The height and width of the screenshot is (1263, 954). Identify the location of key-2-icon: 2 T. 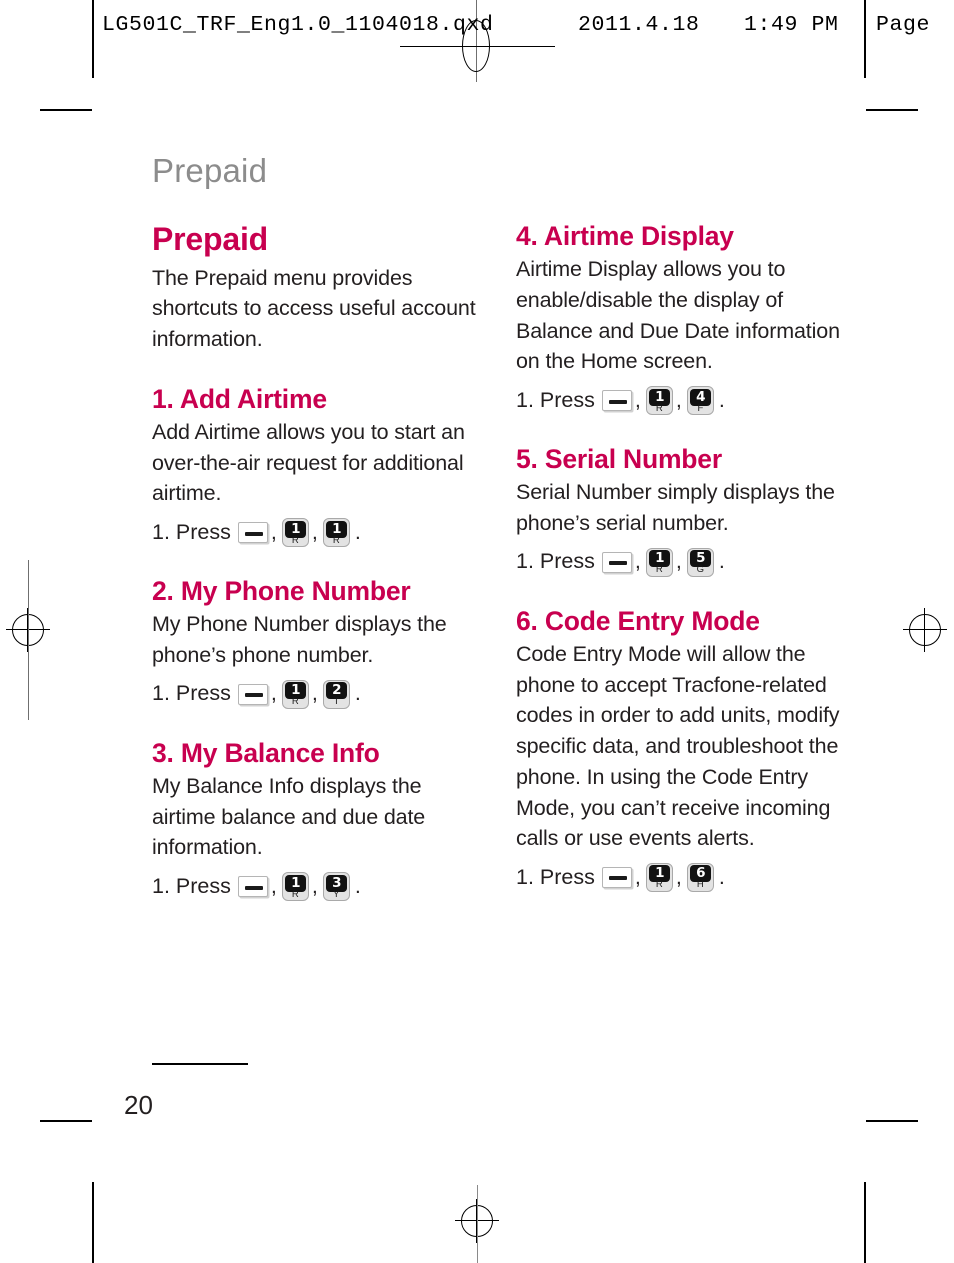
(336, 694).